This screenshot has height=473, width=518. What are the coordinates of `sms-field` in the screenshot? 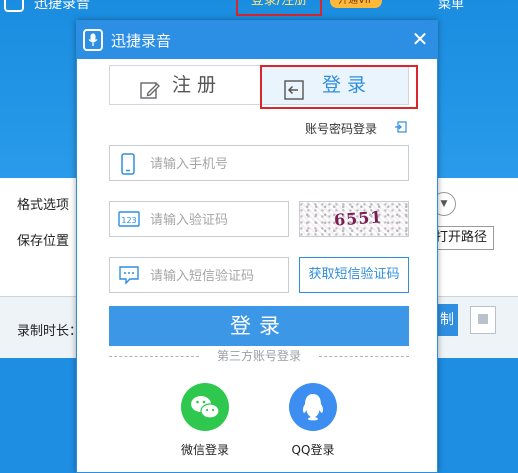 It's located at (199, 275).